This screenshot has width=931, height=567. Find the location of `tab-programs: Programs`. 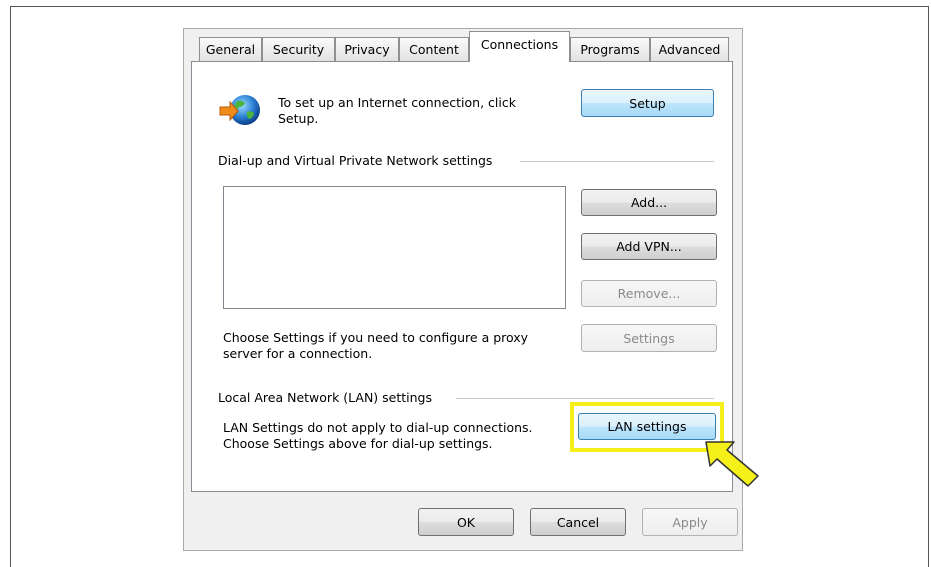

tab-programs: Programs is located at coordinates (610, 49).